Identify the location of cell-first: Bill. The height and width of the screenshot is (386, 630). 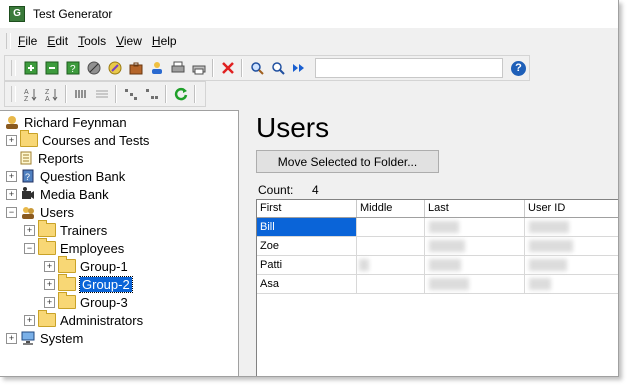
(307, 227).